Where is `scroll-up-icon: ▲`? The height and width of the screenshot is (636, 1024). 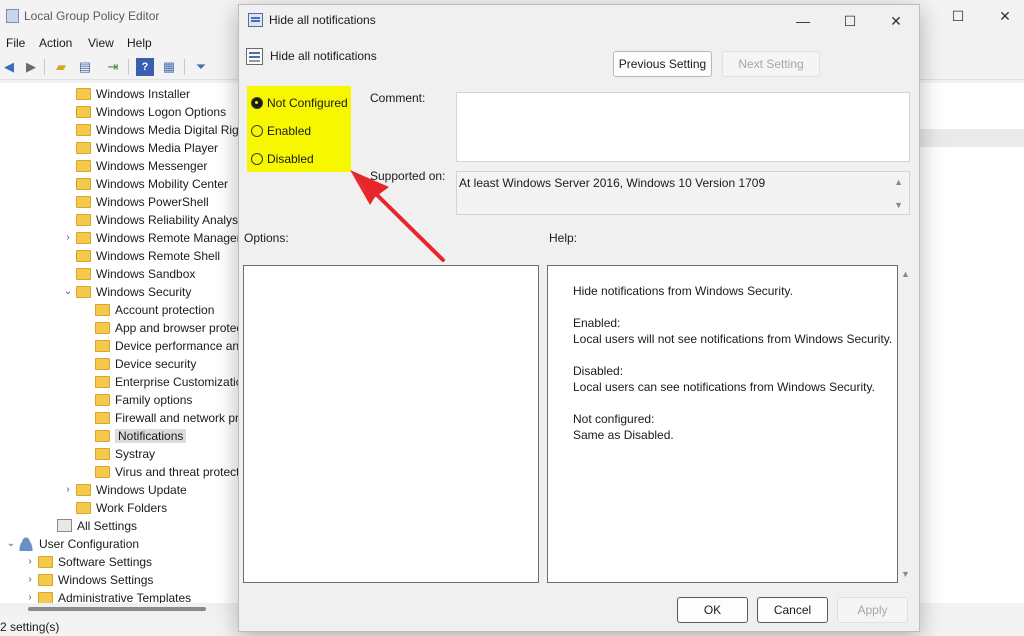
scroll-up-icon: ▲ is located at coordinates (898, 182).